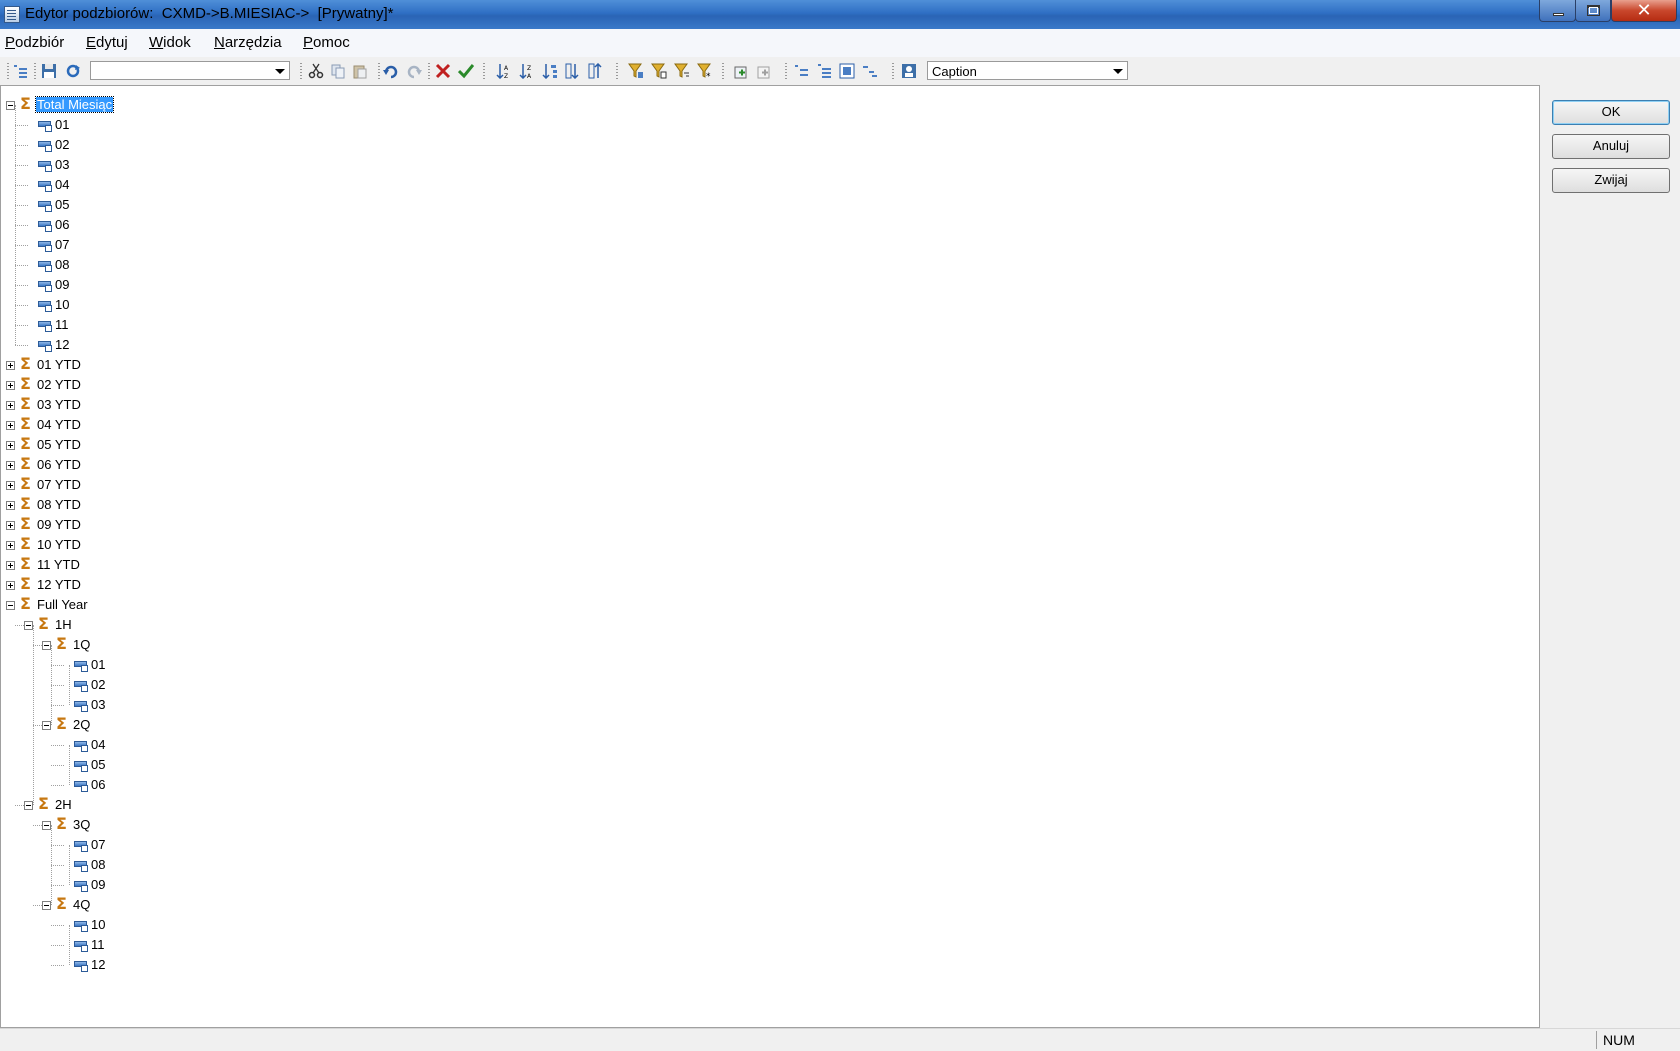 The width and height of the screenshot is (1680, 1051). I want to click on tree-node: Σ 11 YTD, so click(770, 565).